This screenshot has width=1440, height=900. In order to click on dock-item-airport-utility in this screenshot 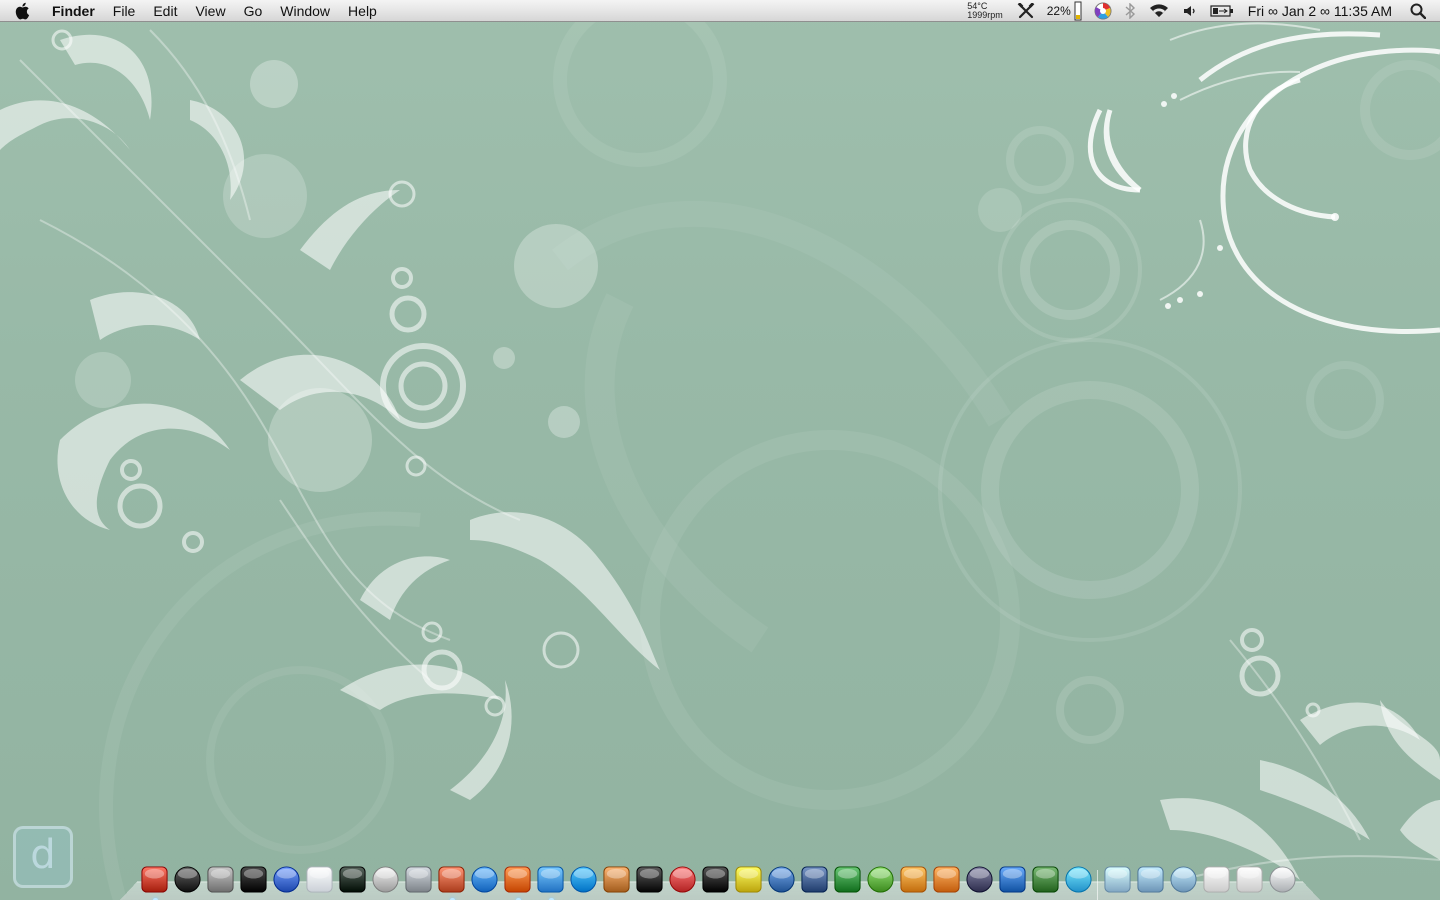, I will do `click(319, 879)`.